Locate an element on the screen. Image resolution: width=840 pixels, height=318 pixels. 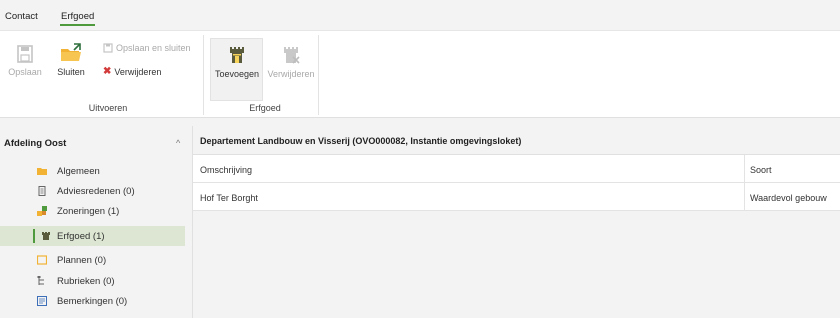
delete-x-icon: ✖ is located at coordinates (107, 71).